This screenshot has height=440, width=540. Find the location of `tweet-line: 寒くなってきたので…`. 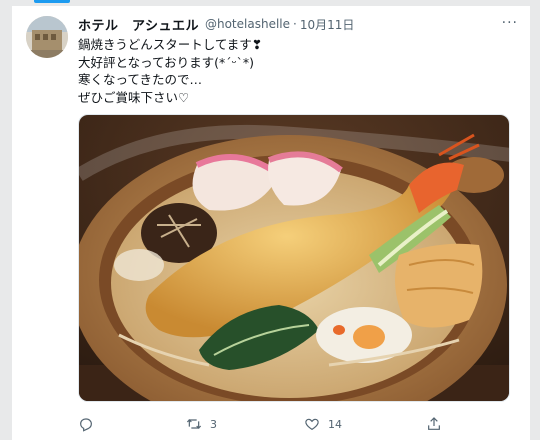

tweet-line: 寒くなってきたので… is located at coordinates (140, 79).